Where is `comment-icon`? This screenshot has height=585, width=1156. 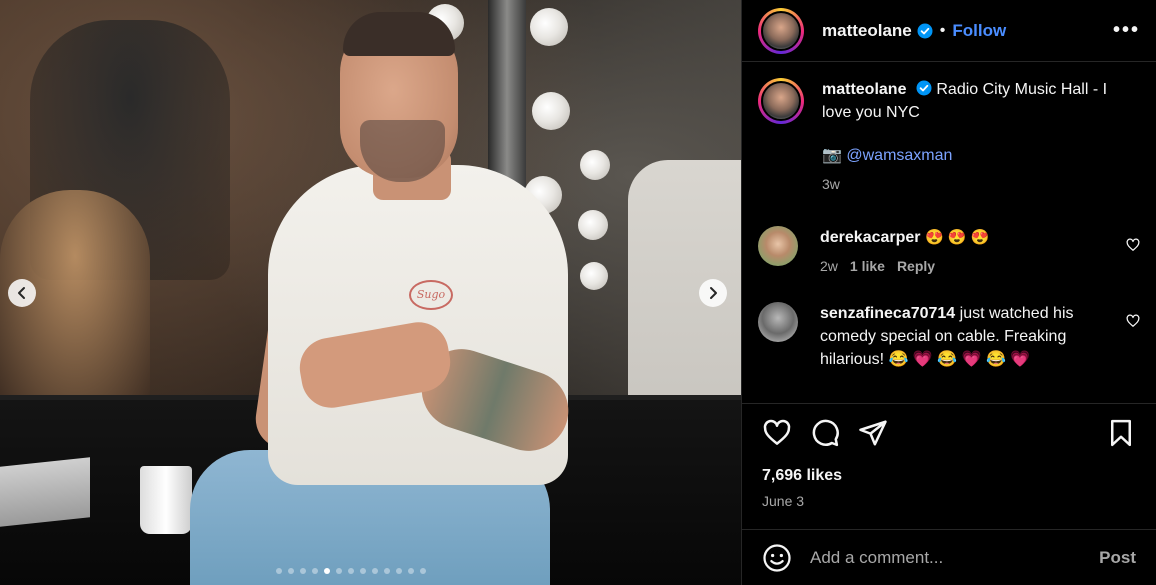 comment-icon is located at coordinates (825, 433).